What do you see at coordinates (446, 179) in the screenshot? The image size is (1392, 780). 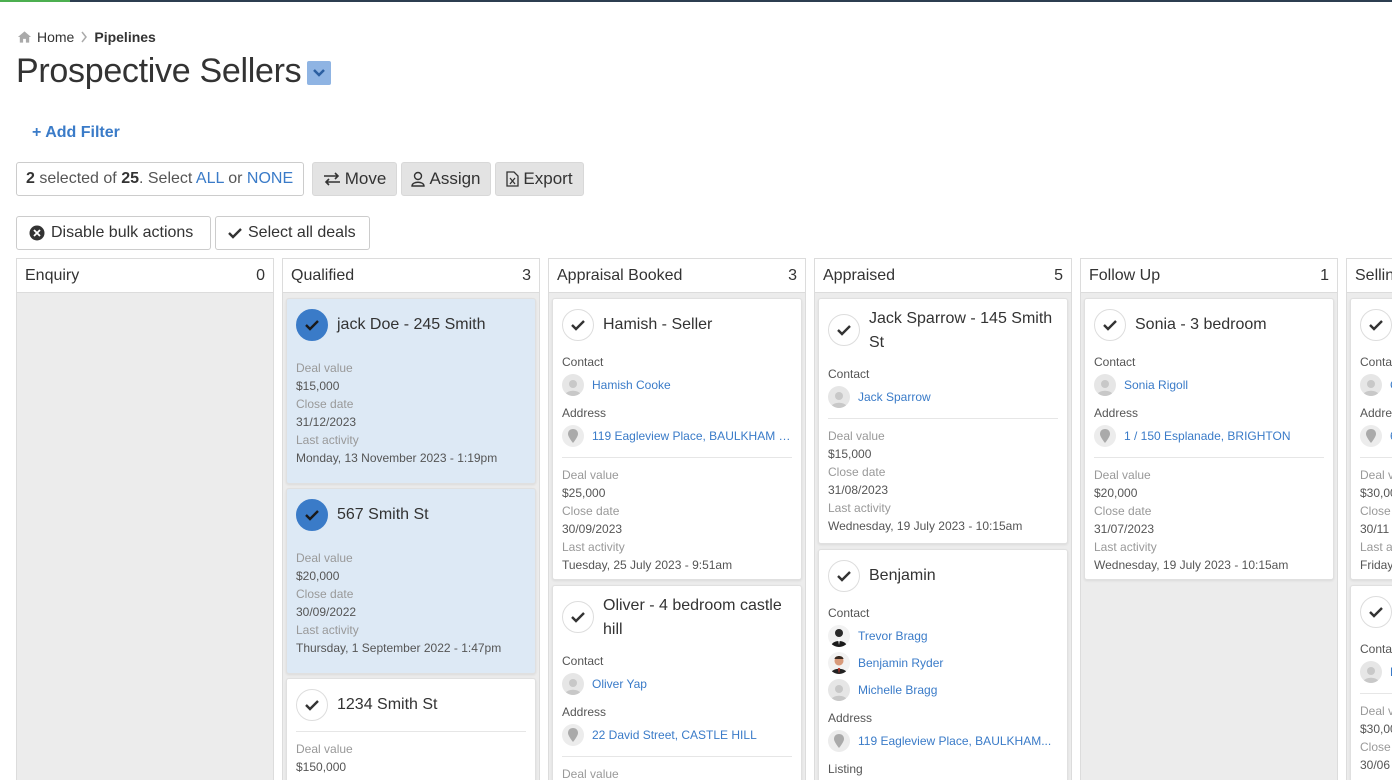 I see `assign-button: Assign` at bounding box center [446, 179].